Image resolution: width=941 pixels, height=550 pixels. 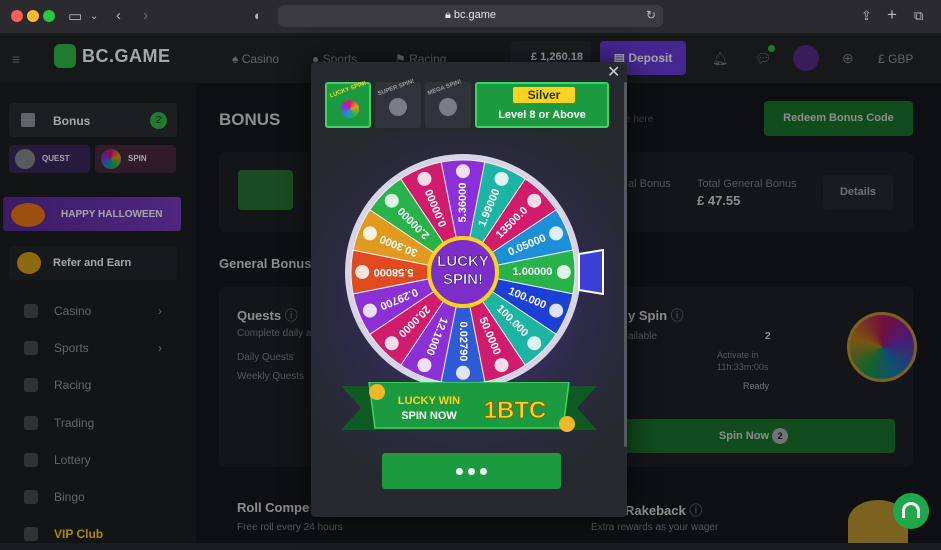 What do you see at coordinates (145, 15) in the screenshot?
I see `forward-icon: ›` at bounding box center [145, 15].